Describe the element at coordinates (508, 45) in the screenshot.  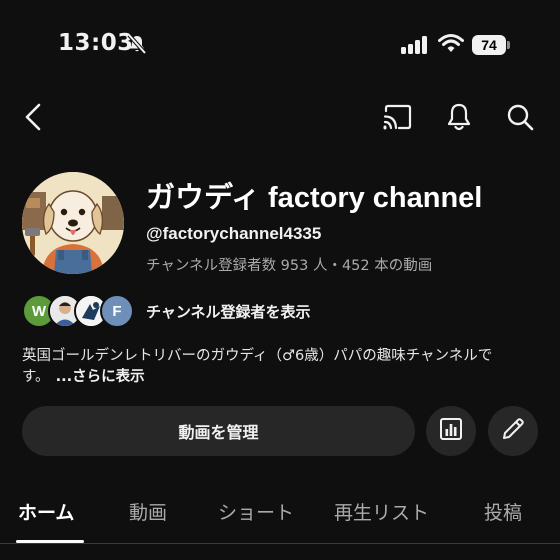
I see `battery-cap` at that location.